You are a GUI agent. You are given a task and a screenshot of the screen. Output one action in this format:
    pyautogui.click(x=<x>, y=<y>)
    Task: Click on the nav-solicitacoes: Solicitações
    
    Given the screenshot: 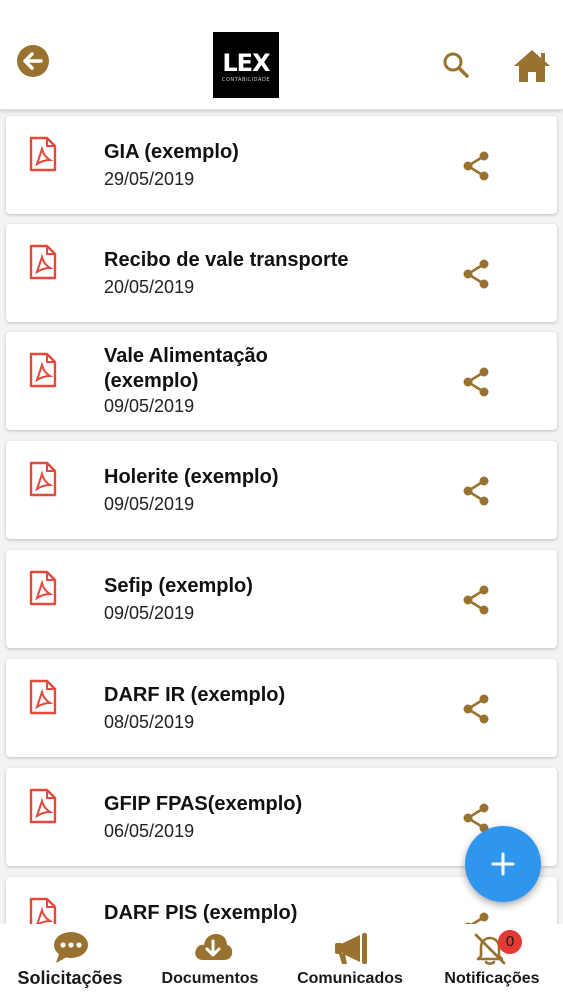 What is the action you would take?
    pyautogui.click(x=70, y=962)
    